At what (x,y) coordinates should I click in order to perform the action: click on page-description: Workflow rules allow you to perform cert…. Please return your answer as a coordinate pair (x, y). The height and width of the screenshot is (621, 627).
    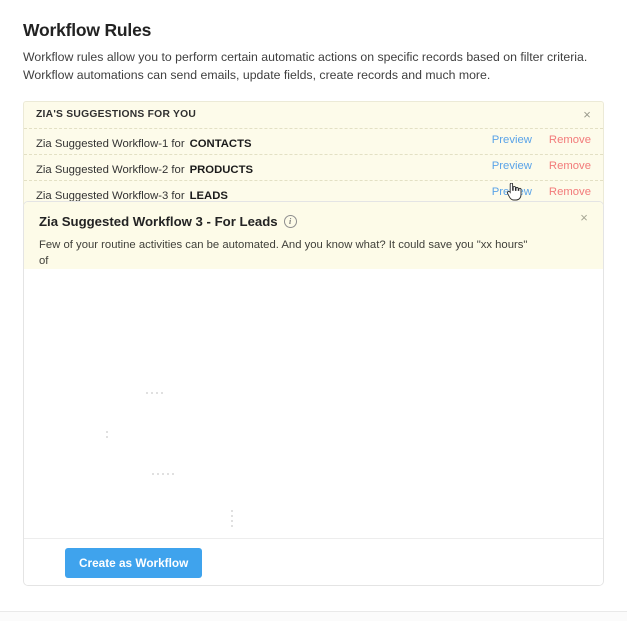
    Looking at the image, I should click on (308, 66).